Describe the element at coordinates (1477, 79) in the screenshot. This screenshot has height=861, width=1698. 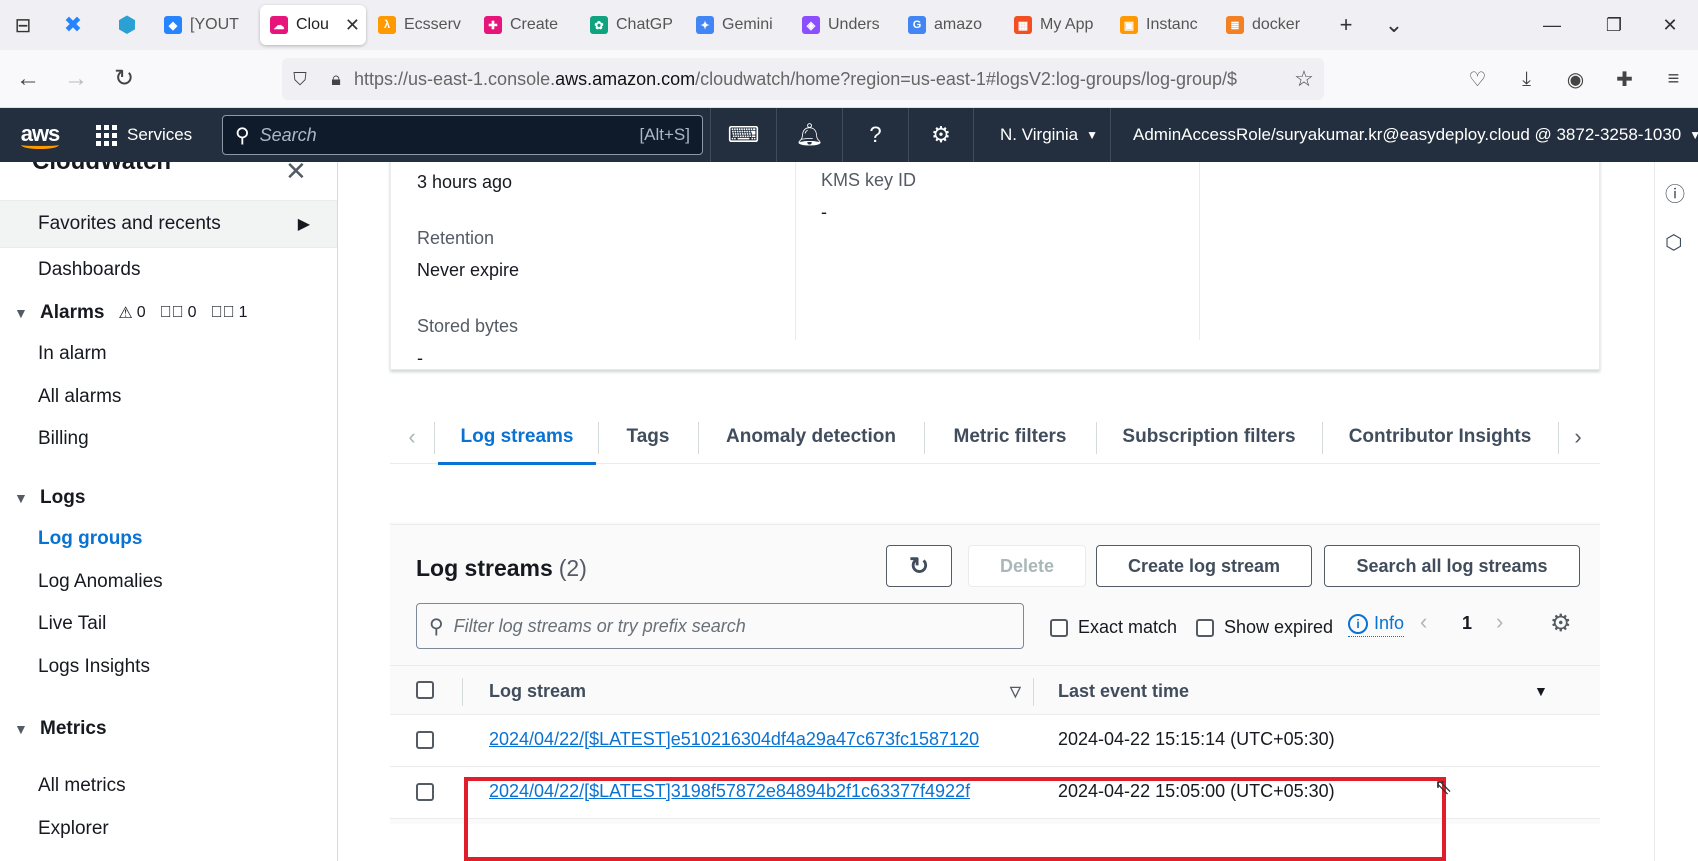
I see `pocket-icon: ♡` at that location.